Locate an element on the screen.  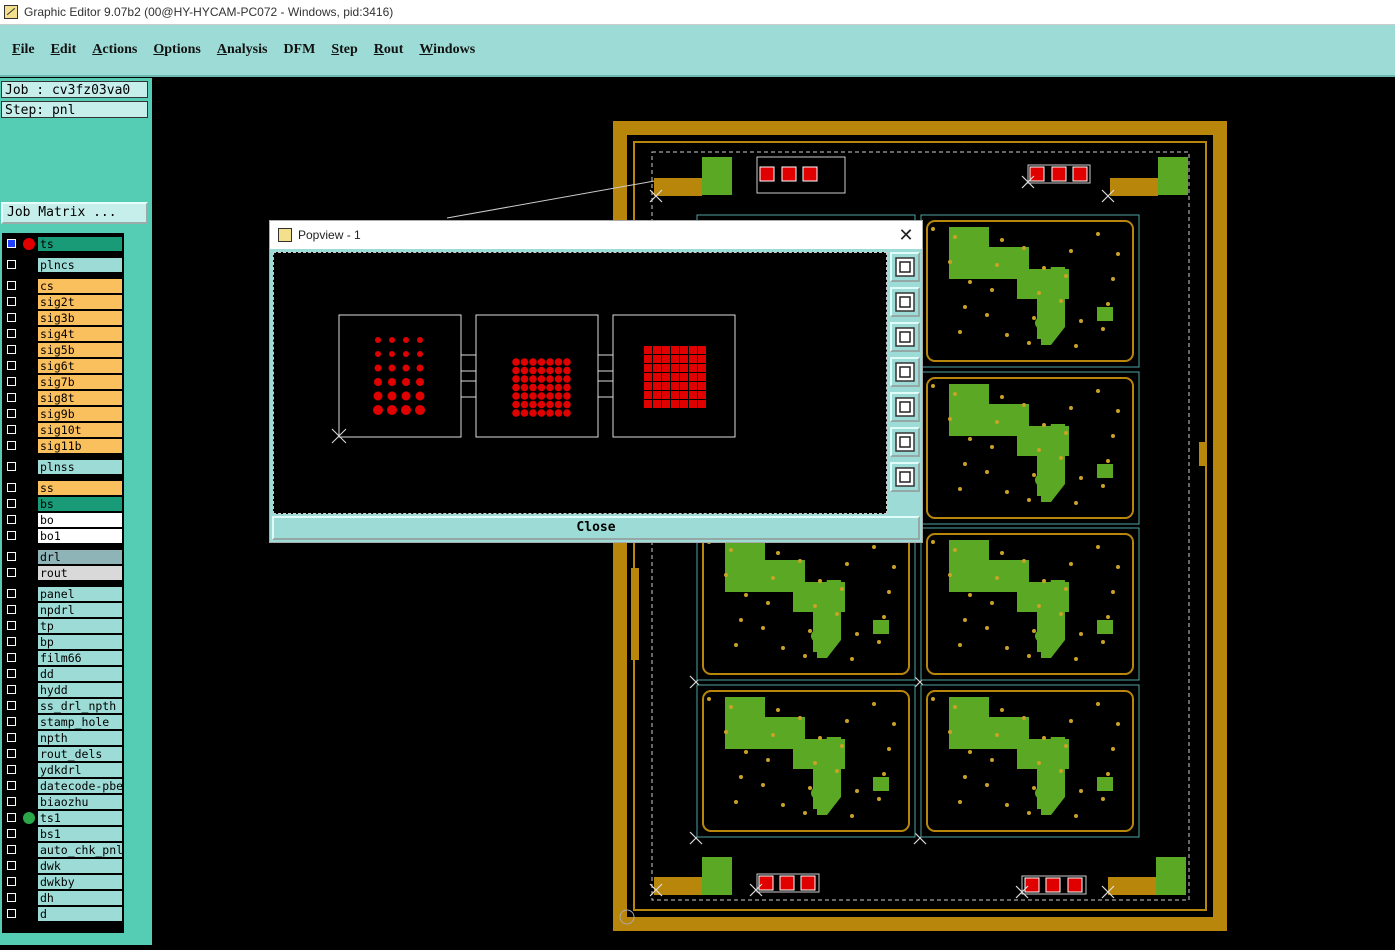
menu-edit: Edit is located at coordinates (64, 50).